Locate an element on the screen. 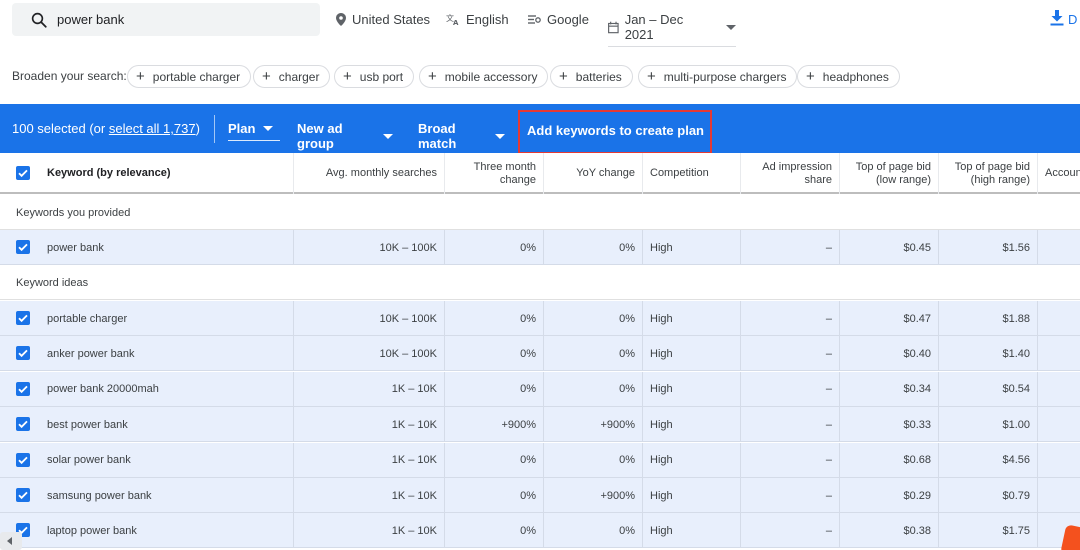 The width and height of the screenshot is (1080, 550). chip-label: multi-purpose chargers is located at coordinates (725, 76).